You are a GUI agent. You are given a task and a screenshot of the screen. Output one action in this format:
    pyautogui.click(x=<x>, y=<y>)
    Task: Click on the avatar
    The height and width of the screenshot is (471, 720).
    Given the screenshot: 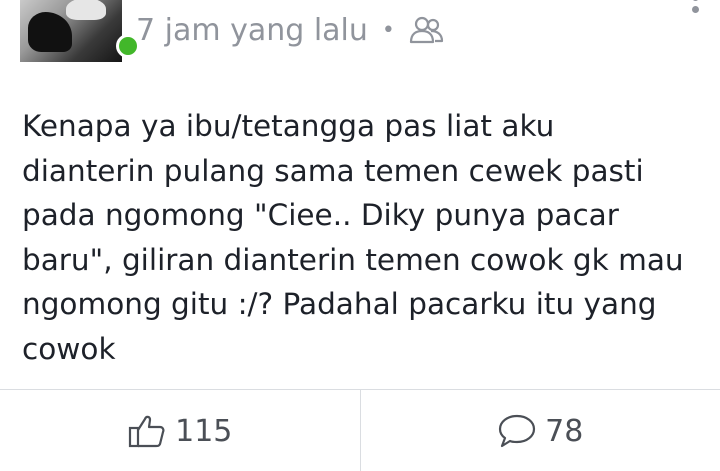 What is the action you would take?
    pyautogui.click(x=71, y=31)
    